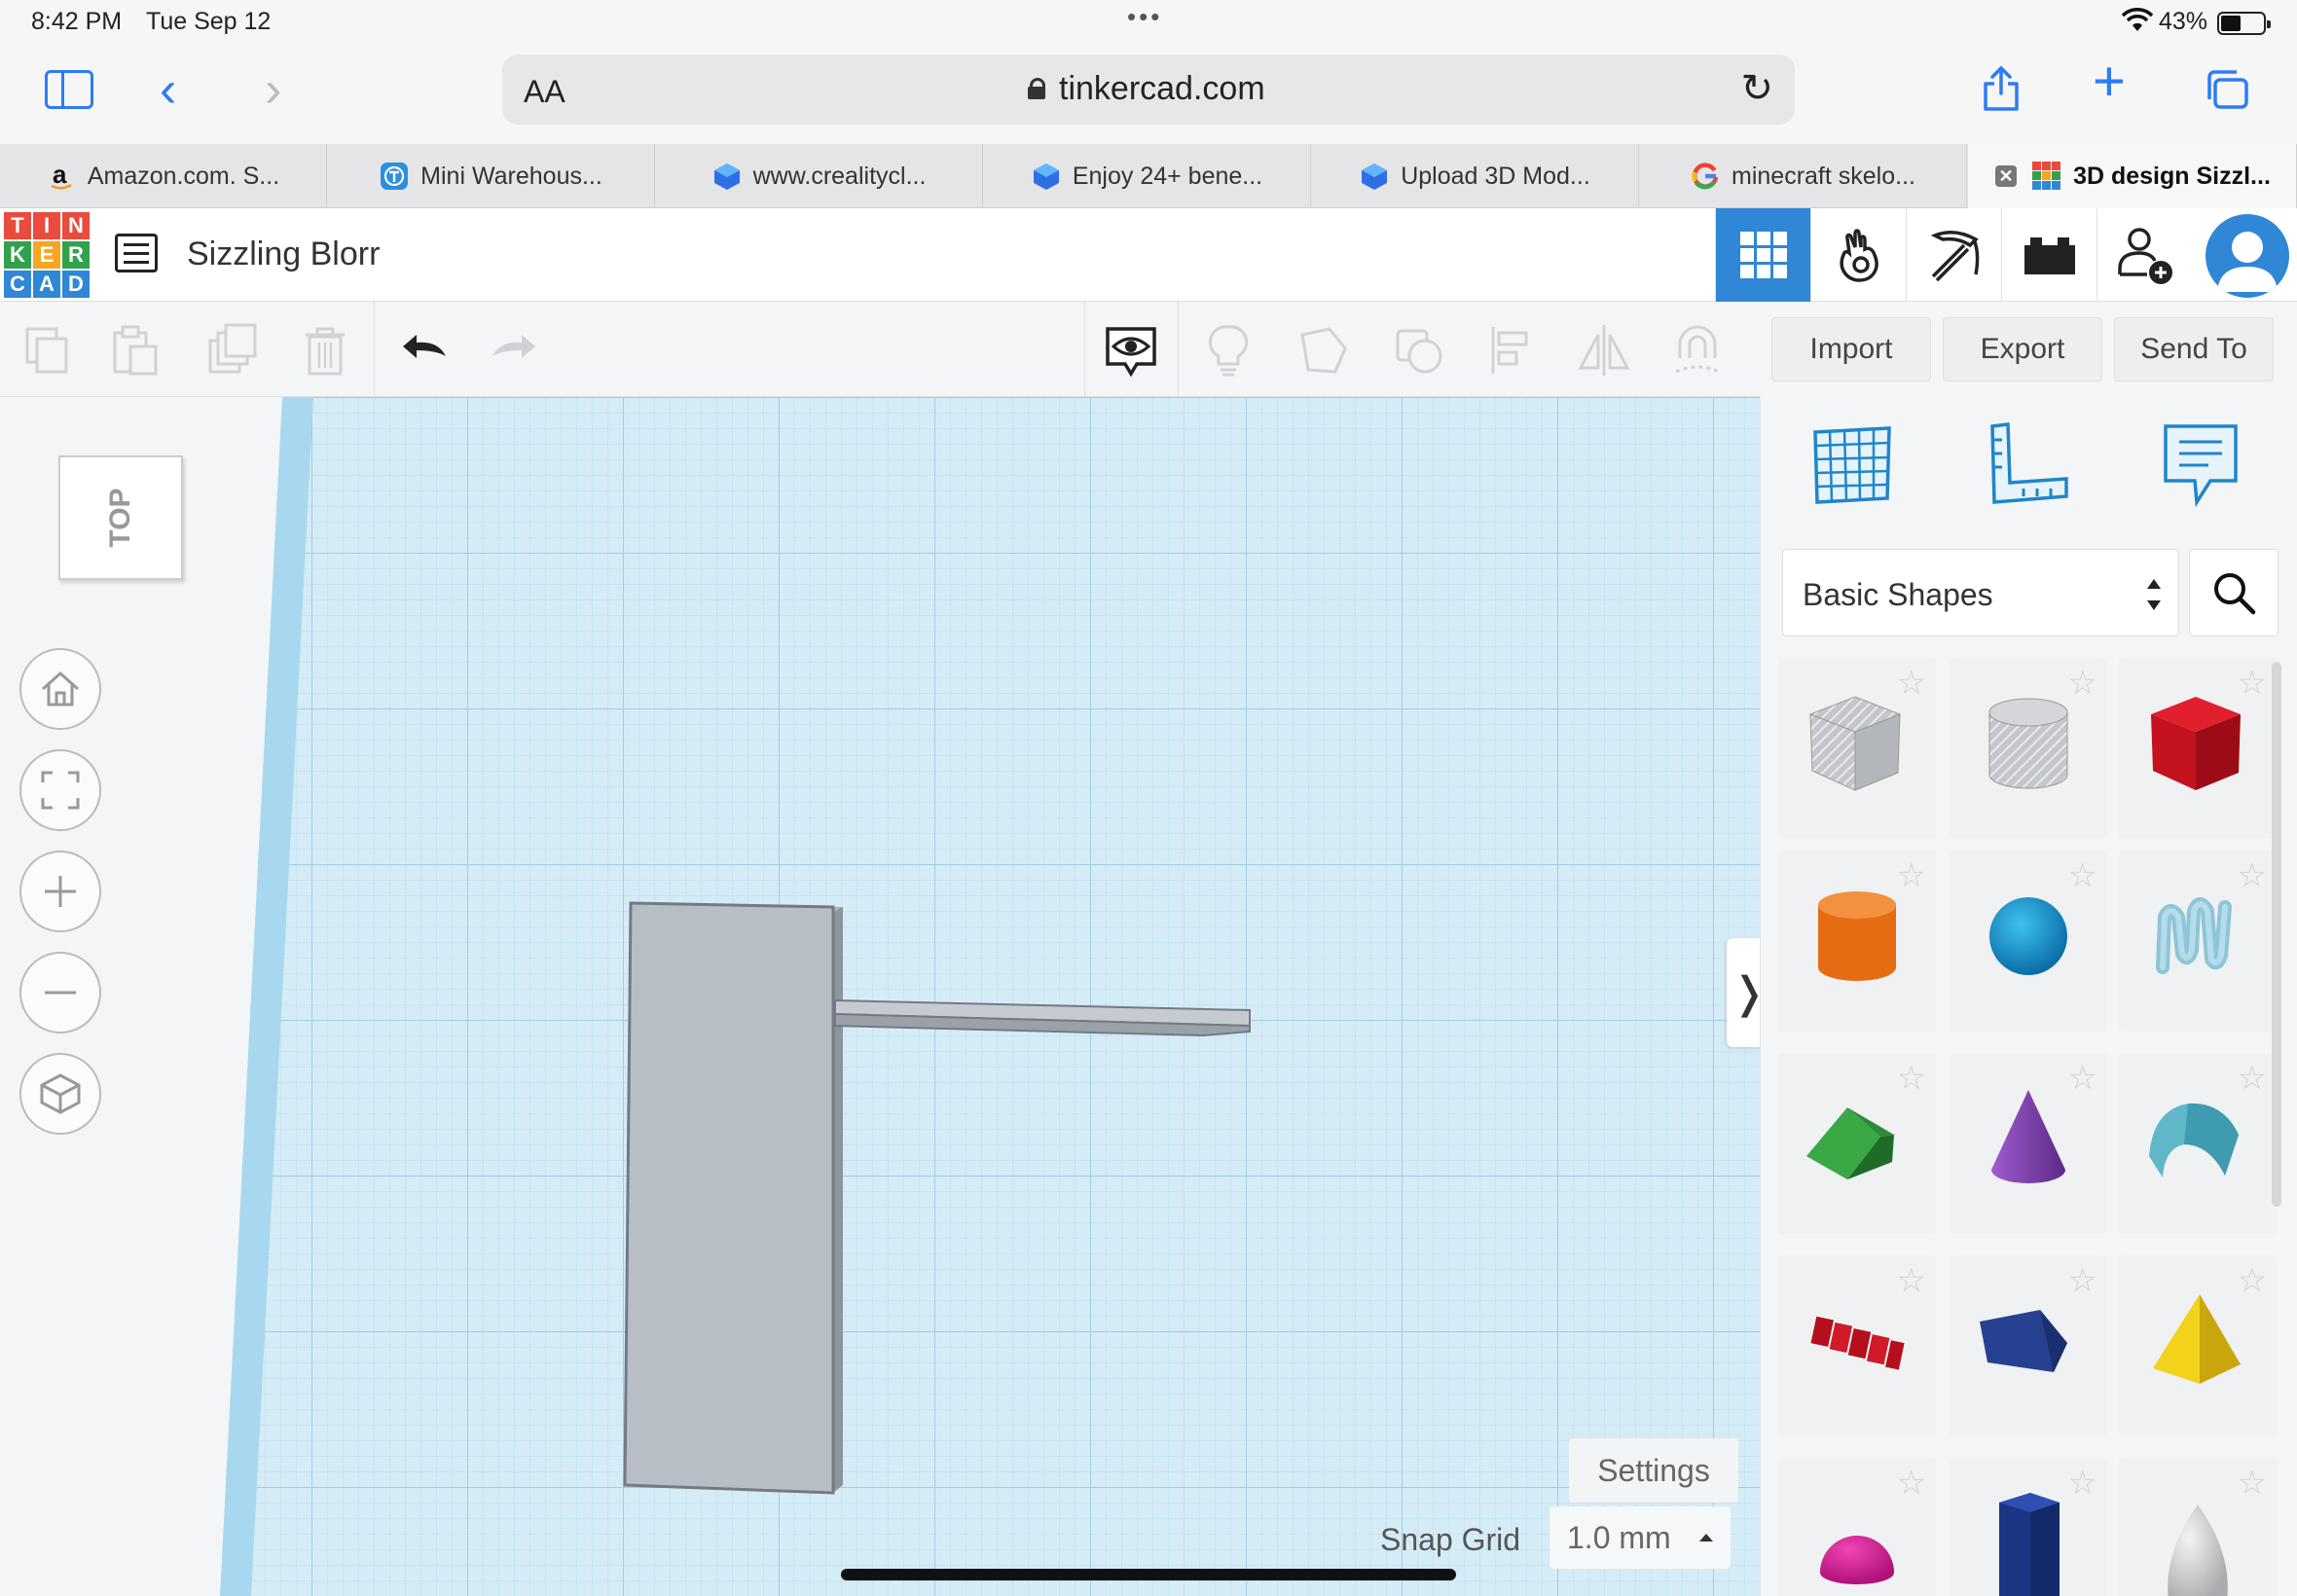  What do you see at coordinates (120, 517) in the screenshot?
I see `view-cube: TOP` at bounding box center [120, 517].